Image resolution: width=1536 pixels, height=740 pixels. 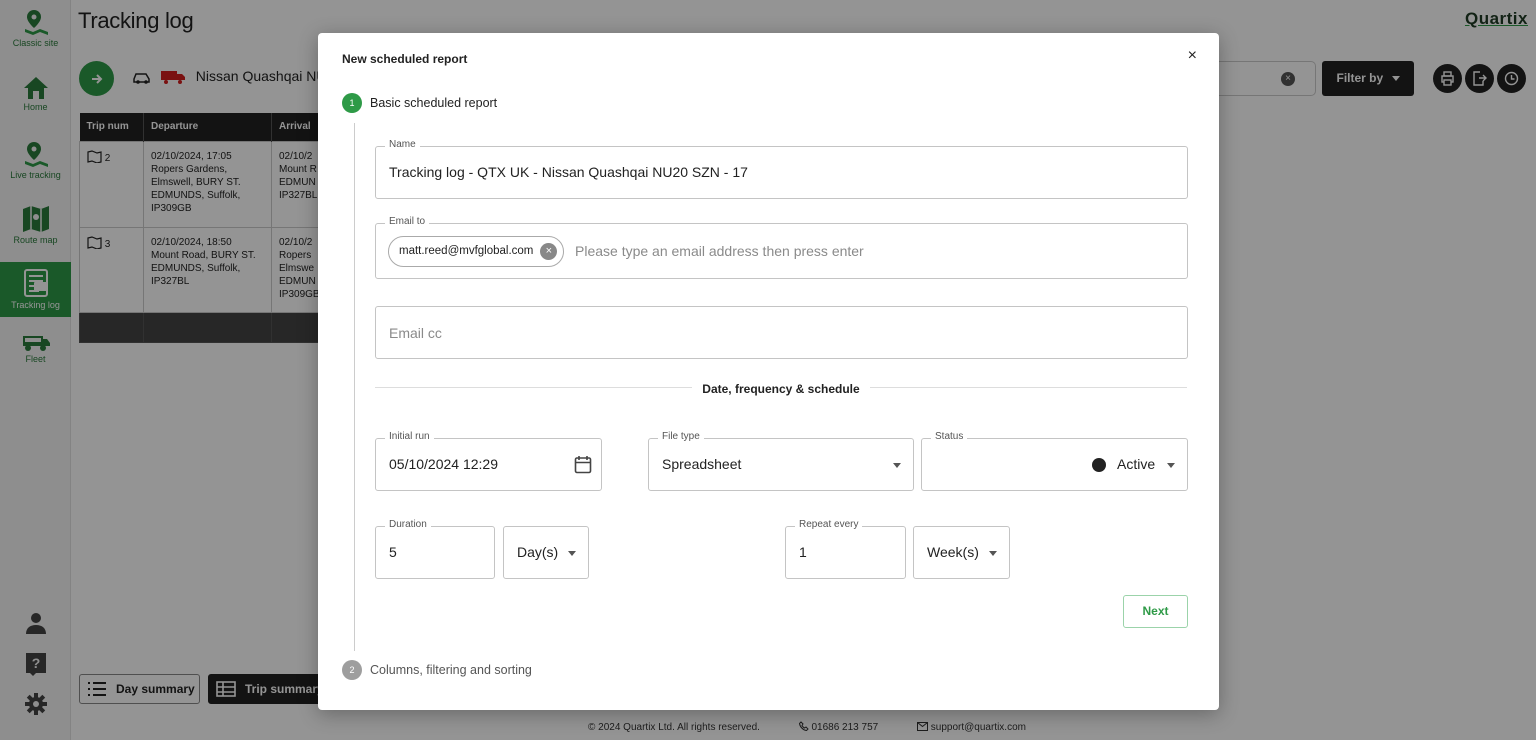 I want to click on repeat-every-field: Repeat every 1, so click(x=845, y=549).